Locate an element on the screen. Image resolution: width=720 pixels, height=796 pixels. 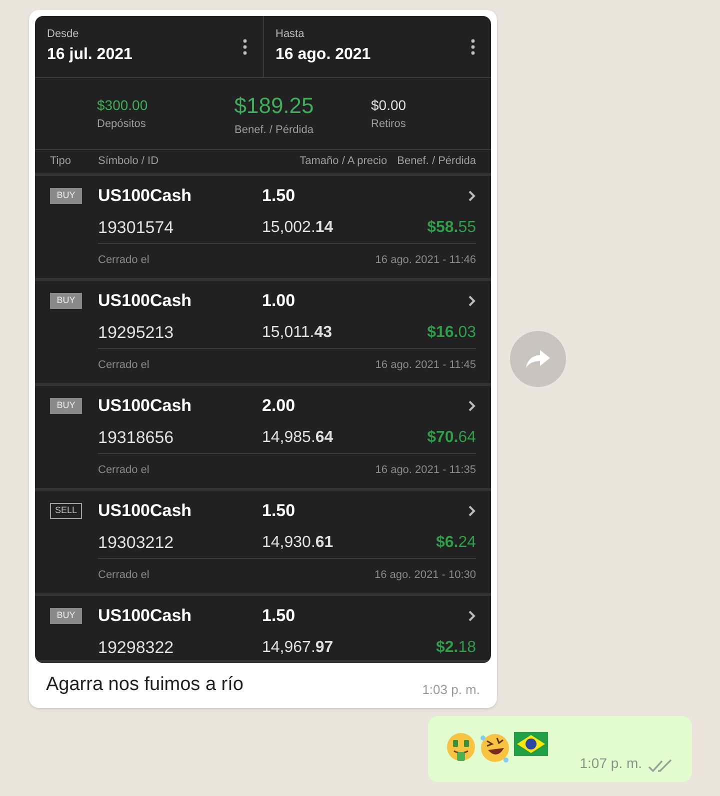
money-face-icon is located at coordinates (461, 747).